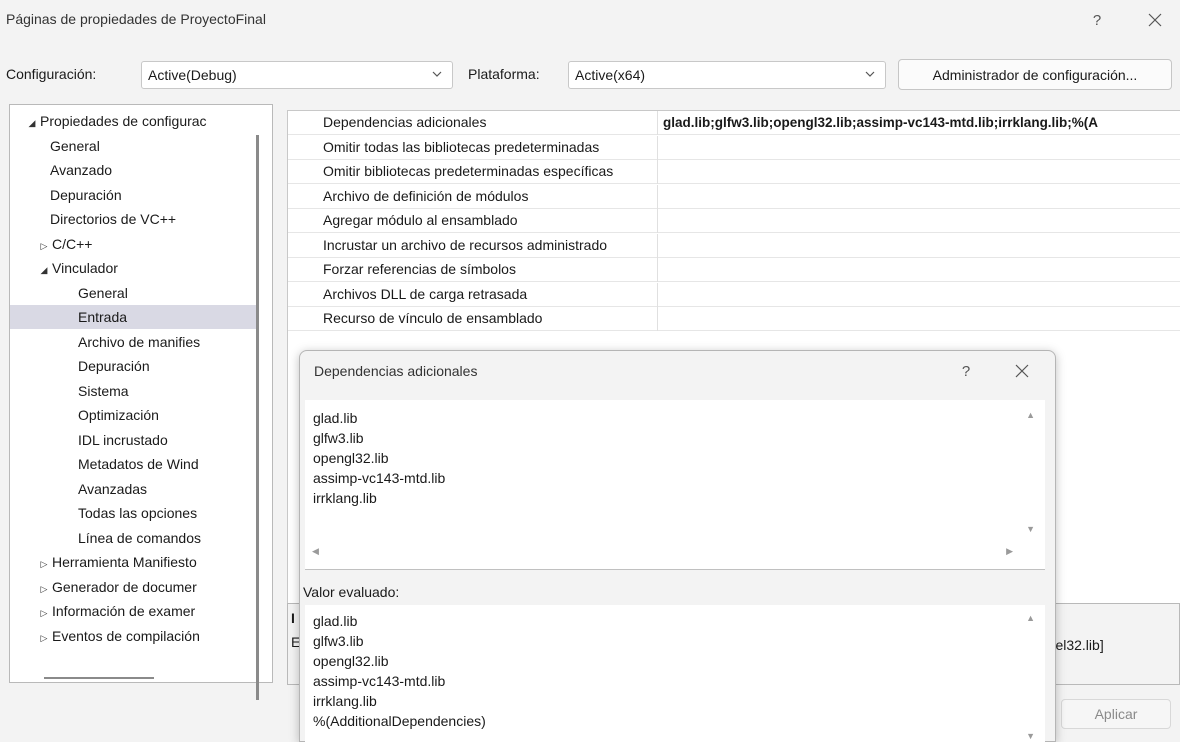  Describe the element at coordinates (1155, 20) in the screenshot. I see `close-button` at that location.